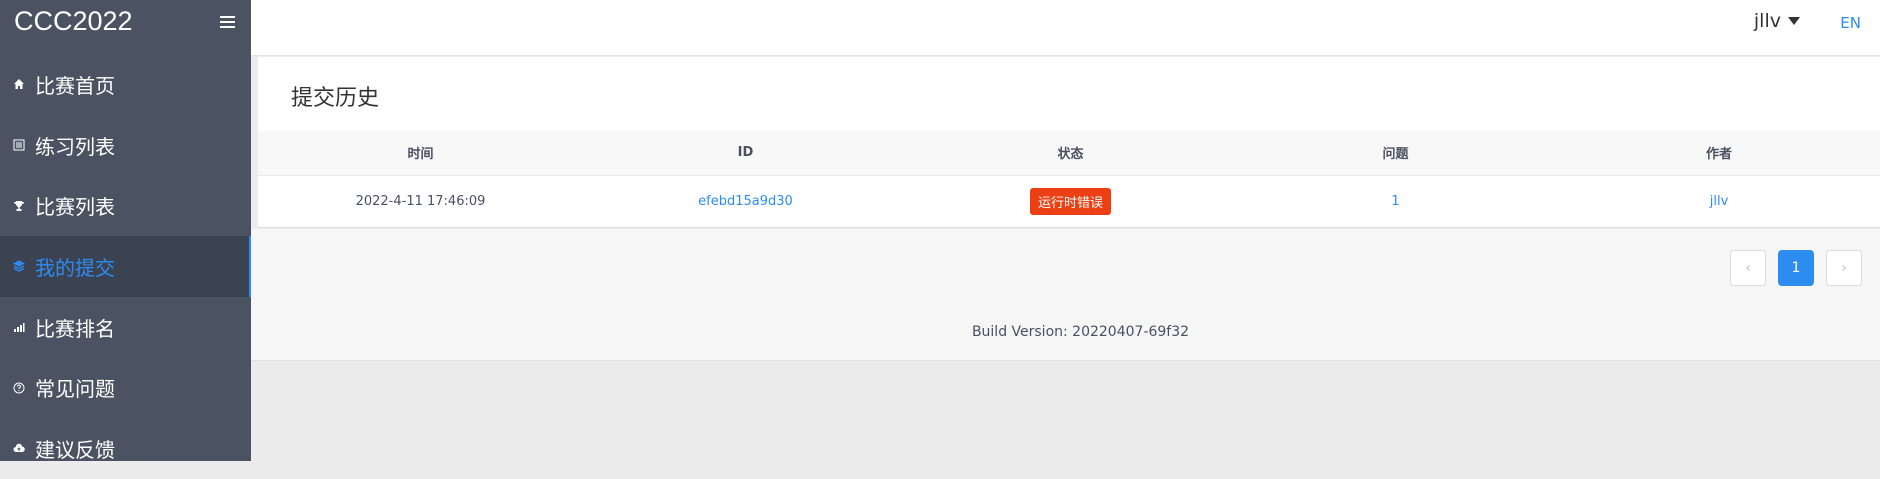 Image resolution: width=1880 pixels, height=479 pixels. Describe the element at coordinates (19, 84) in the screenshot. I see `home-icon` at that location.